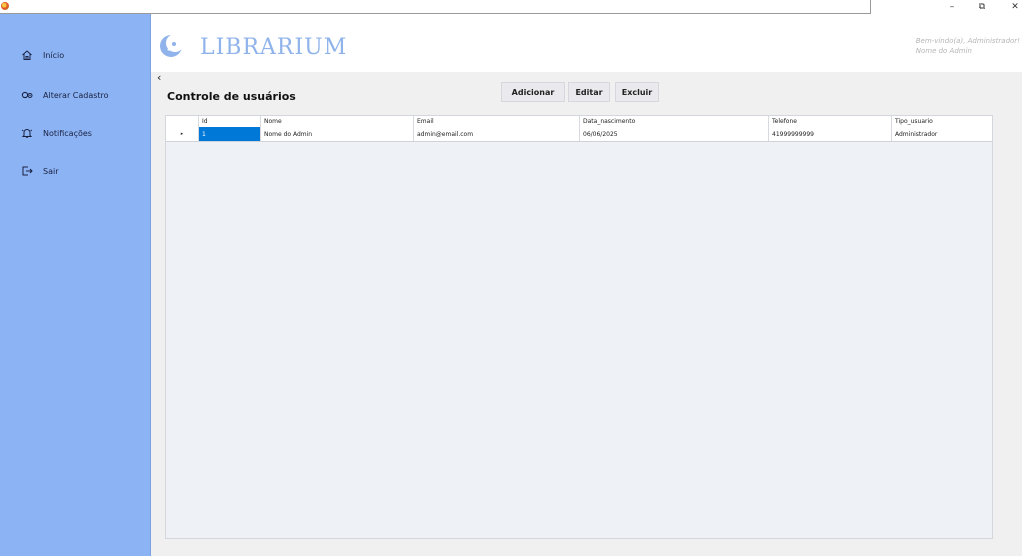  Describe the element at coordinates (337, 134) in the screenshot. I see `cell-nome: Nome do Admin` at that location.